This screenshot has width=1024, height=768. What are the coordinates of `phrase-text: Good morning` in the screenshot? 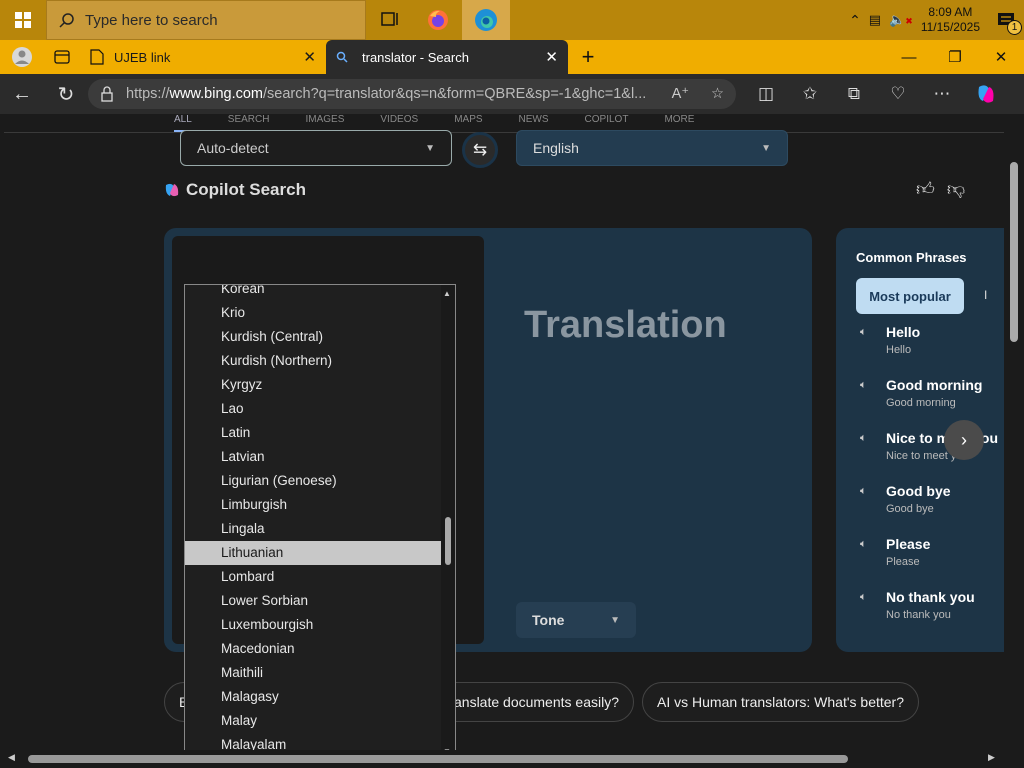 It's located at (934, 385).